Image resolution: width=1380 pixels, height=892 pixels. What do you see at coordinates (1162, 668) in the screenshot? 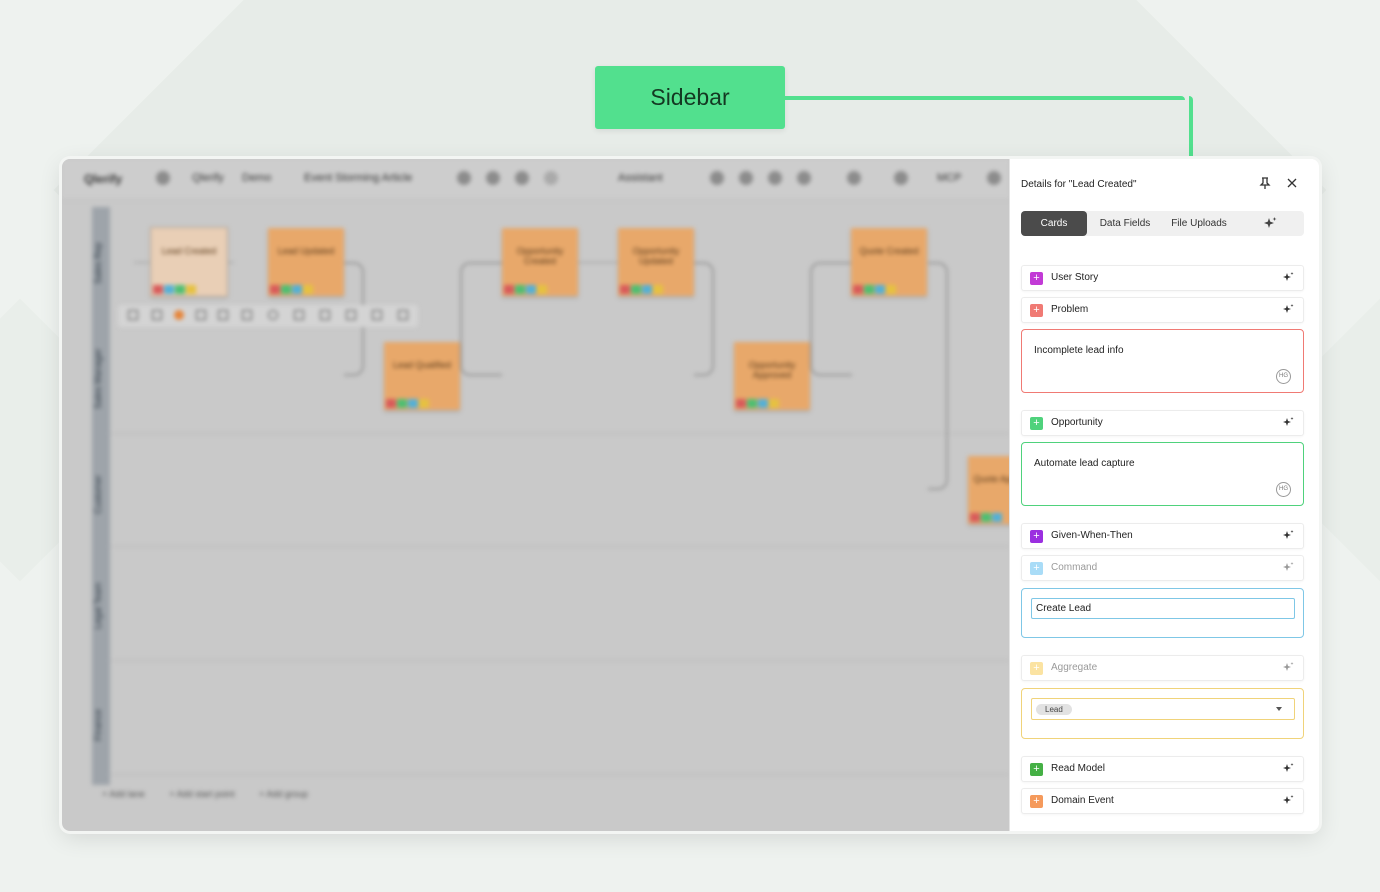
I see `card-aggregate: + Aggregate` at bounding box center [1162, 668].